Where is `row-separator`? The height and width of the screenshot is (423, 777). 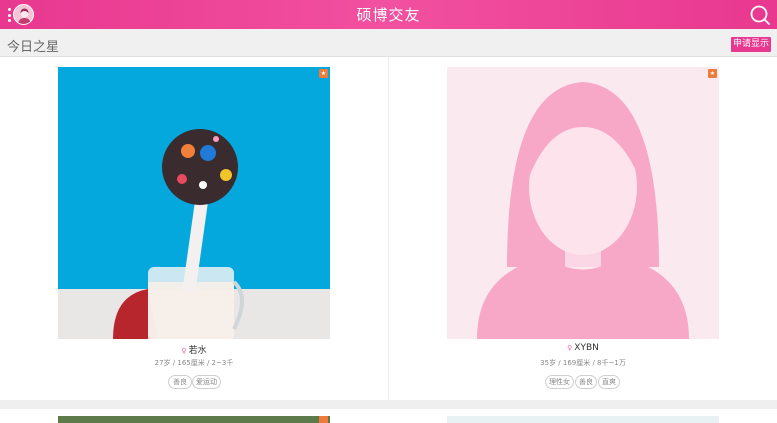 row-separator is located at coordinates (388, 404).